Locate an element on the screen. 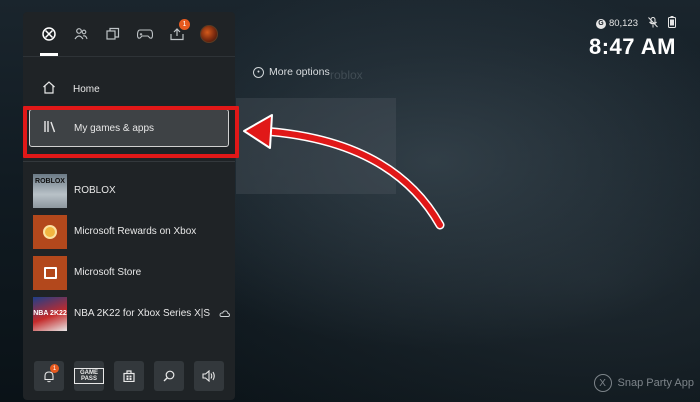 Image resolution: width=700 pixels, height=402 pixels. x-button-icon: X is located at coordinates (602, 383).